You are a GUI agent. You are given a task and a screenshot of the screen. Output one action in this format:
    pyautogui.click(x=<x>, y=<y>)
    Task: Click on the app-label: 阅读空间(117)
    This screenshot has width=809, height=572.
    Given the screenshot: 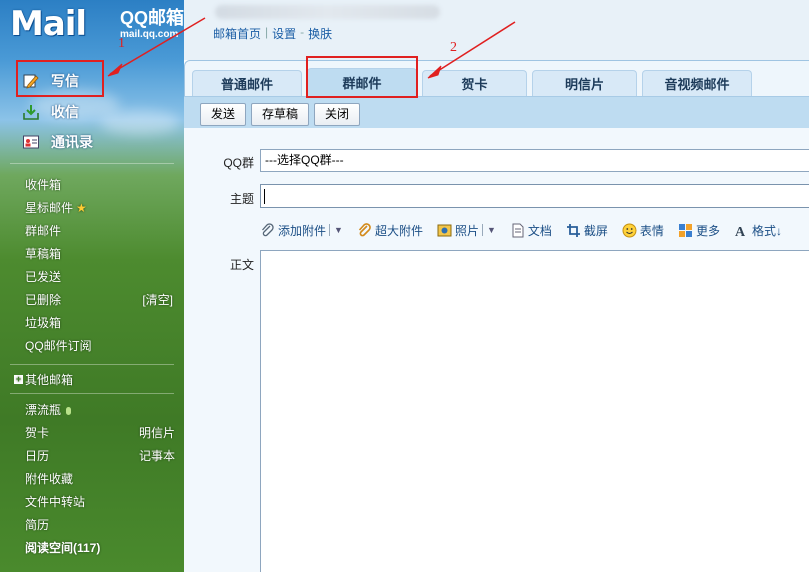 What is the action you would take?
    pyautogui.click(x=63, y=548)
    